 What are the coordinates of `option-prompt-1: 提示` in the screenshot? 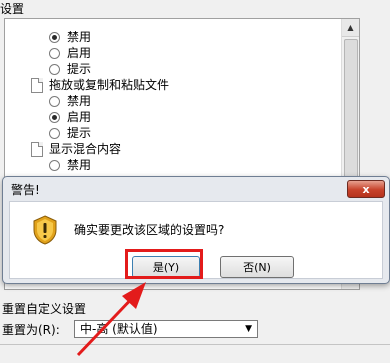 It's located at (70, 69).